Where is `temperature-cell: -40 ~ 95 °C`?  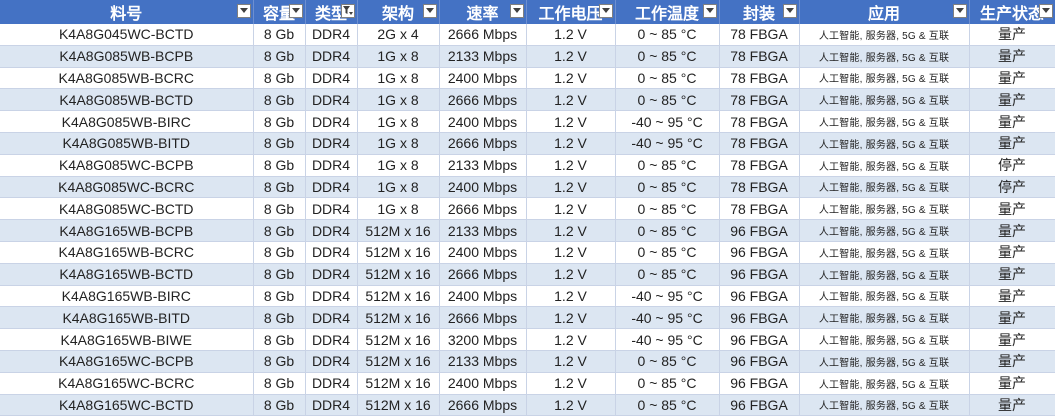
temperature-cell: -40 ~ 95 °C is located at coordinates (667, 296).